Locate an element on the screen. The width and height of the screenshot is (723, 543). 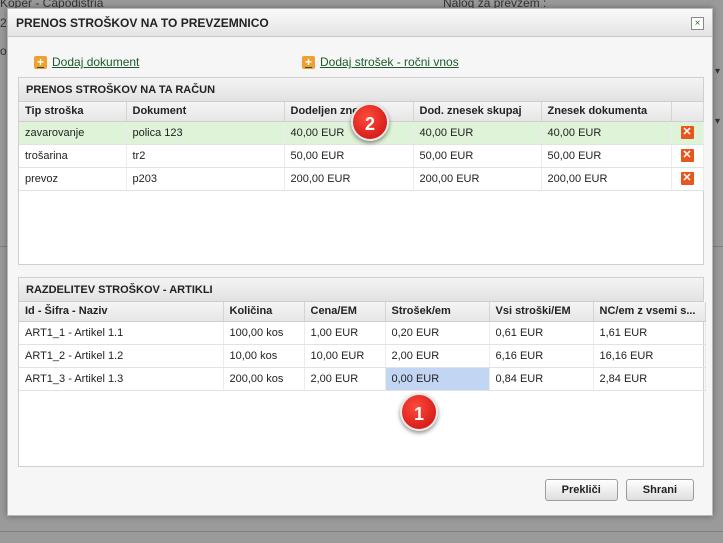
cell-skupaj: 200,00 EUR is located at coordinates (477, 179).